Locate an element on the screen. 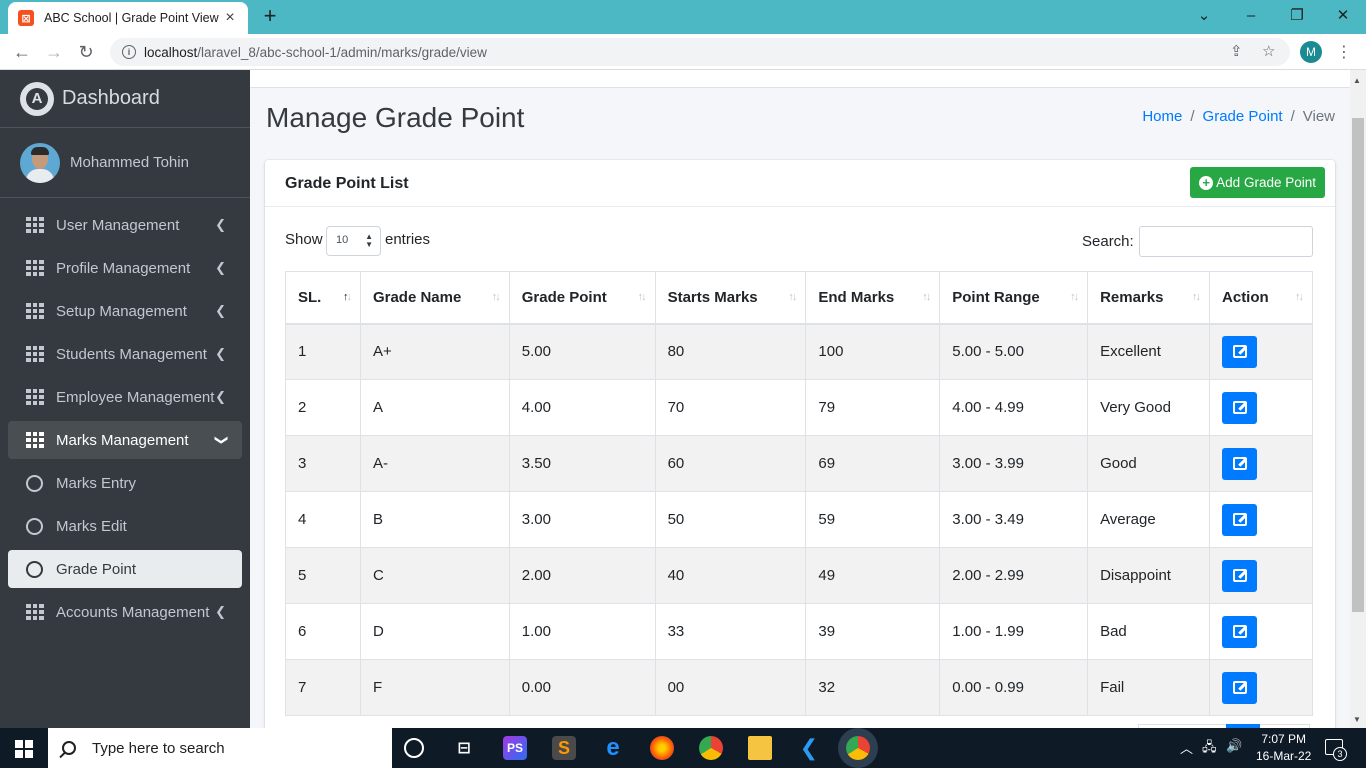 The width and height of the screenshot is (1366, 768). sublime-text-icon: S is located at coordinates (564, 748).